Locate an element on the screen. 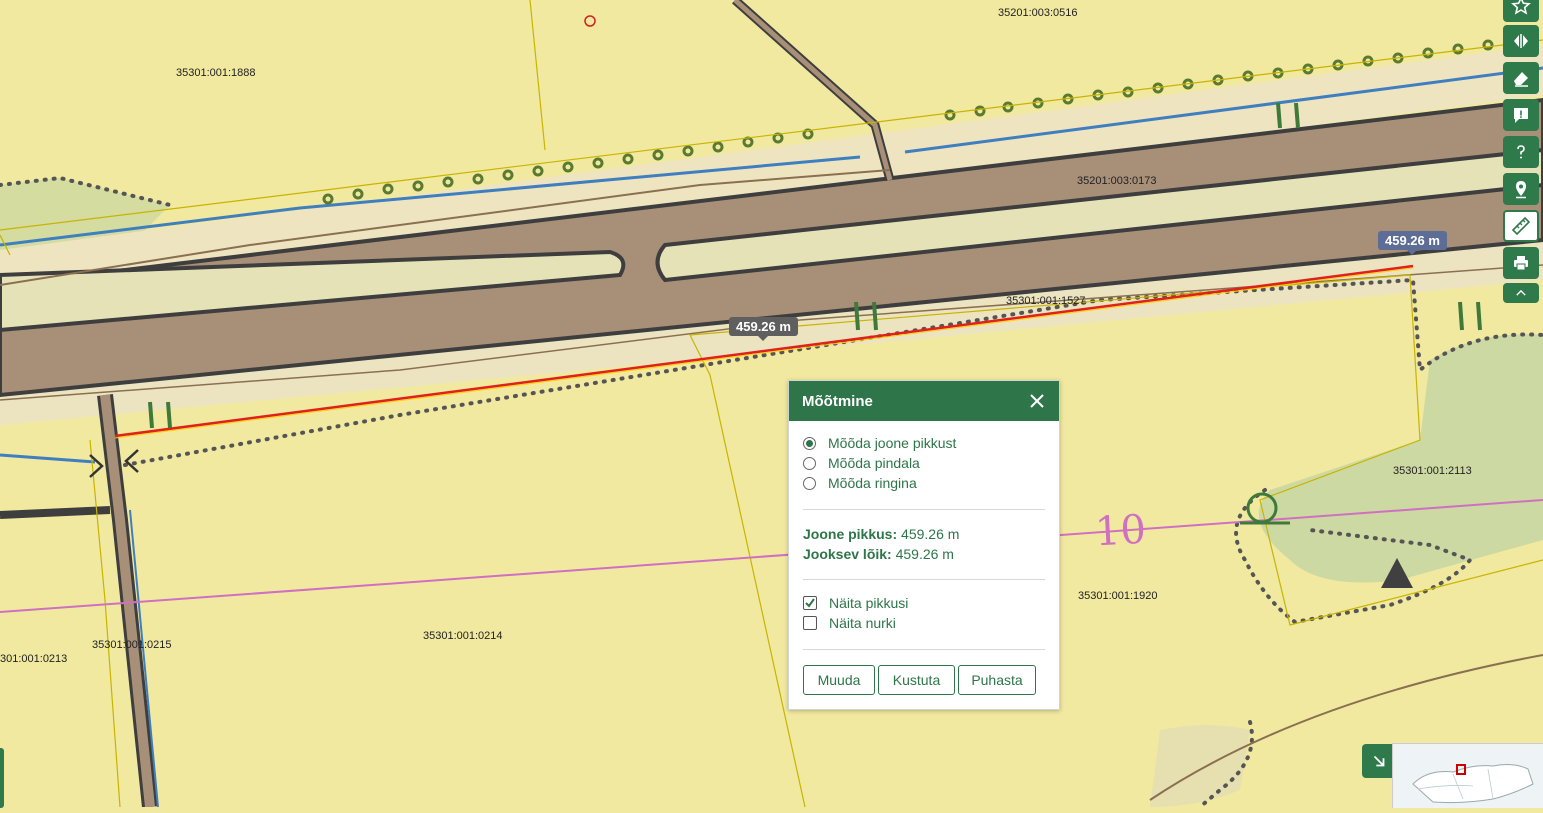 This screenshot has width=1543, height=813. segment-result: Jooksev lõik: 459.26 m is located at coordinates (878, 554).